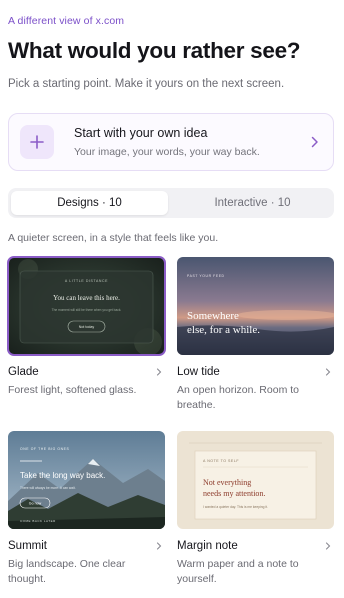 This screenshot has height=598, width=344. What do you see at coordinates (72, 390) in the screenshot?
I see `design-description: Forest light, softened glass.` at bounding box center [72, 390].